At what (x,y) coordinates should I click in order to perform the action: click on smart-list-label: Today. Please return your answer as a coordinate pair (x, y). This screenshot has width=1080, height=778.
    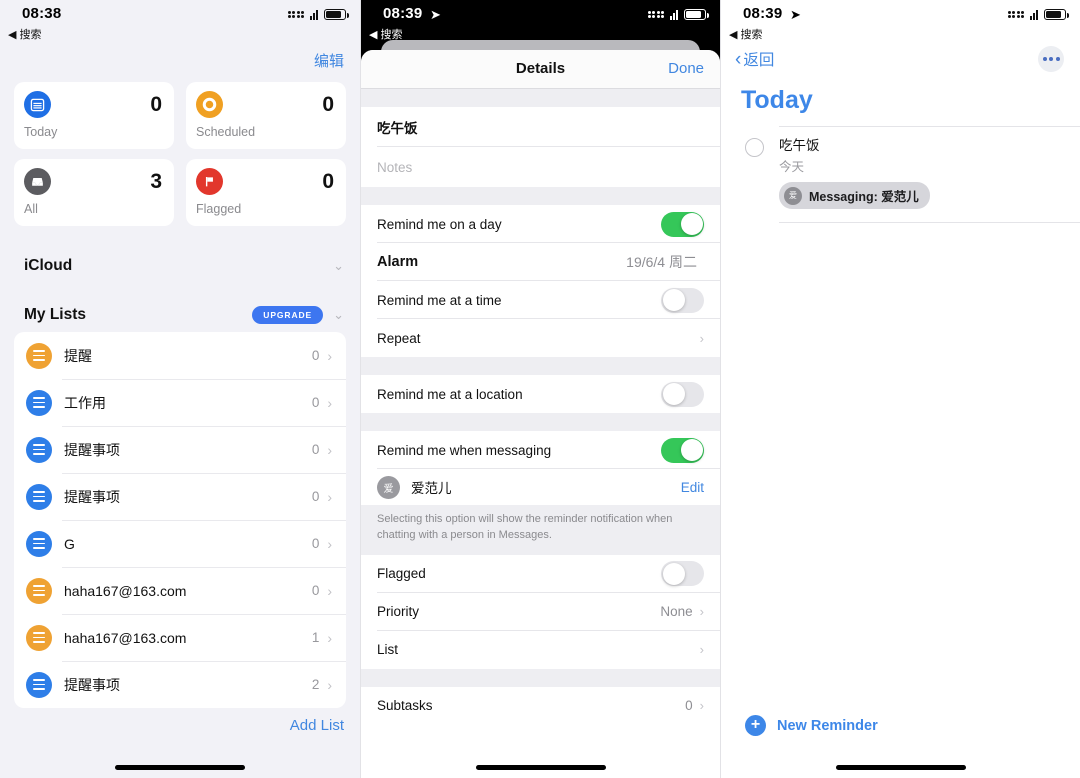
    Looking at the image, I should click on (41, 132).